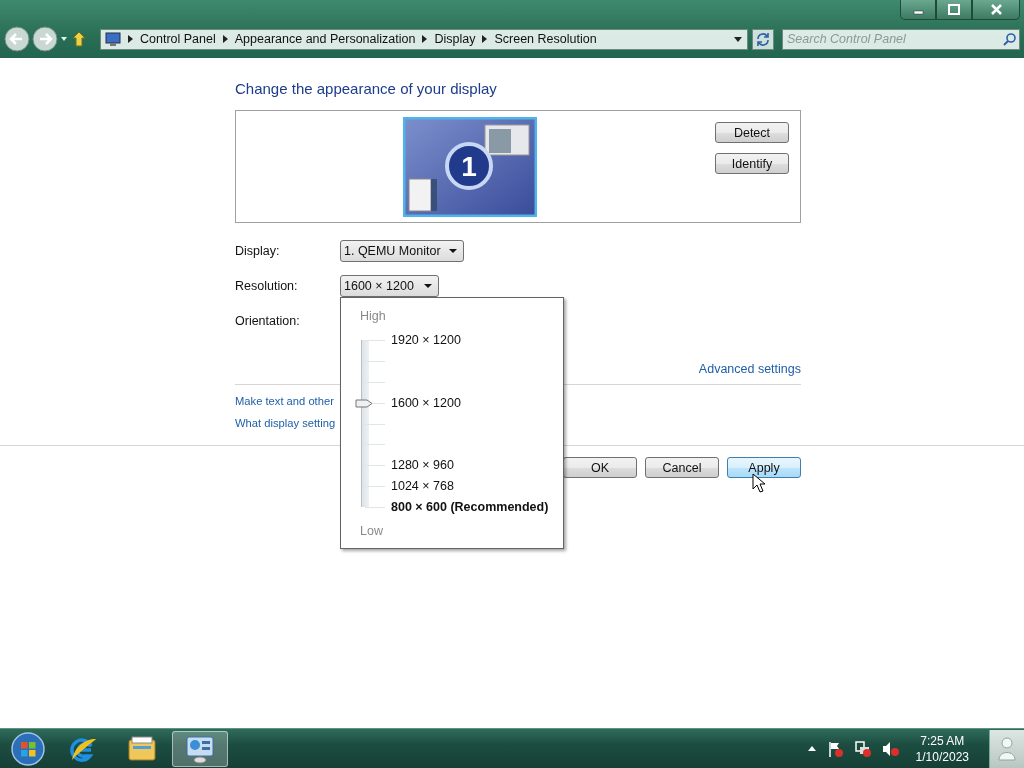 Image resolution: width=1024 pixels, height=768 pixels. I want to click on page-heading: Change the appearance of your display, so click(366, 89).